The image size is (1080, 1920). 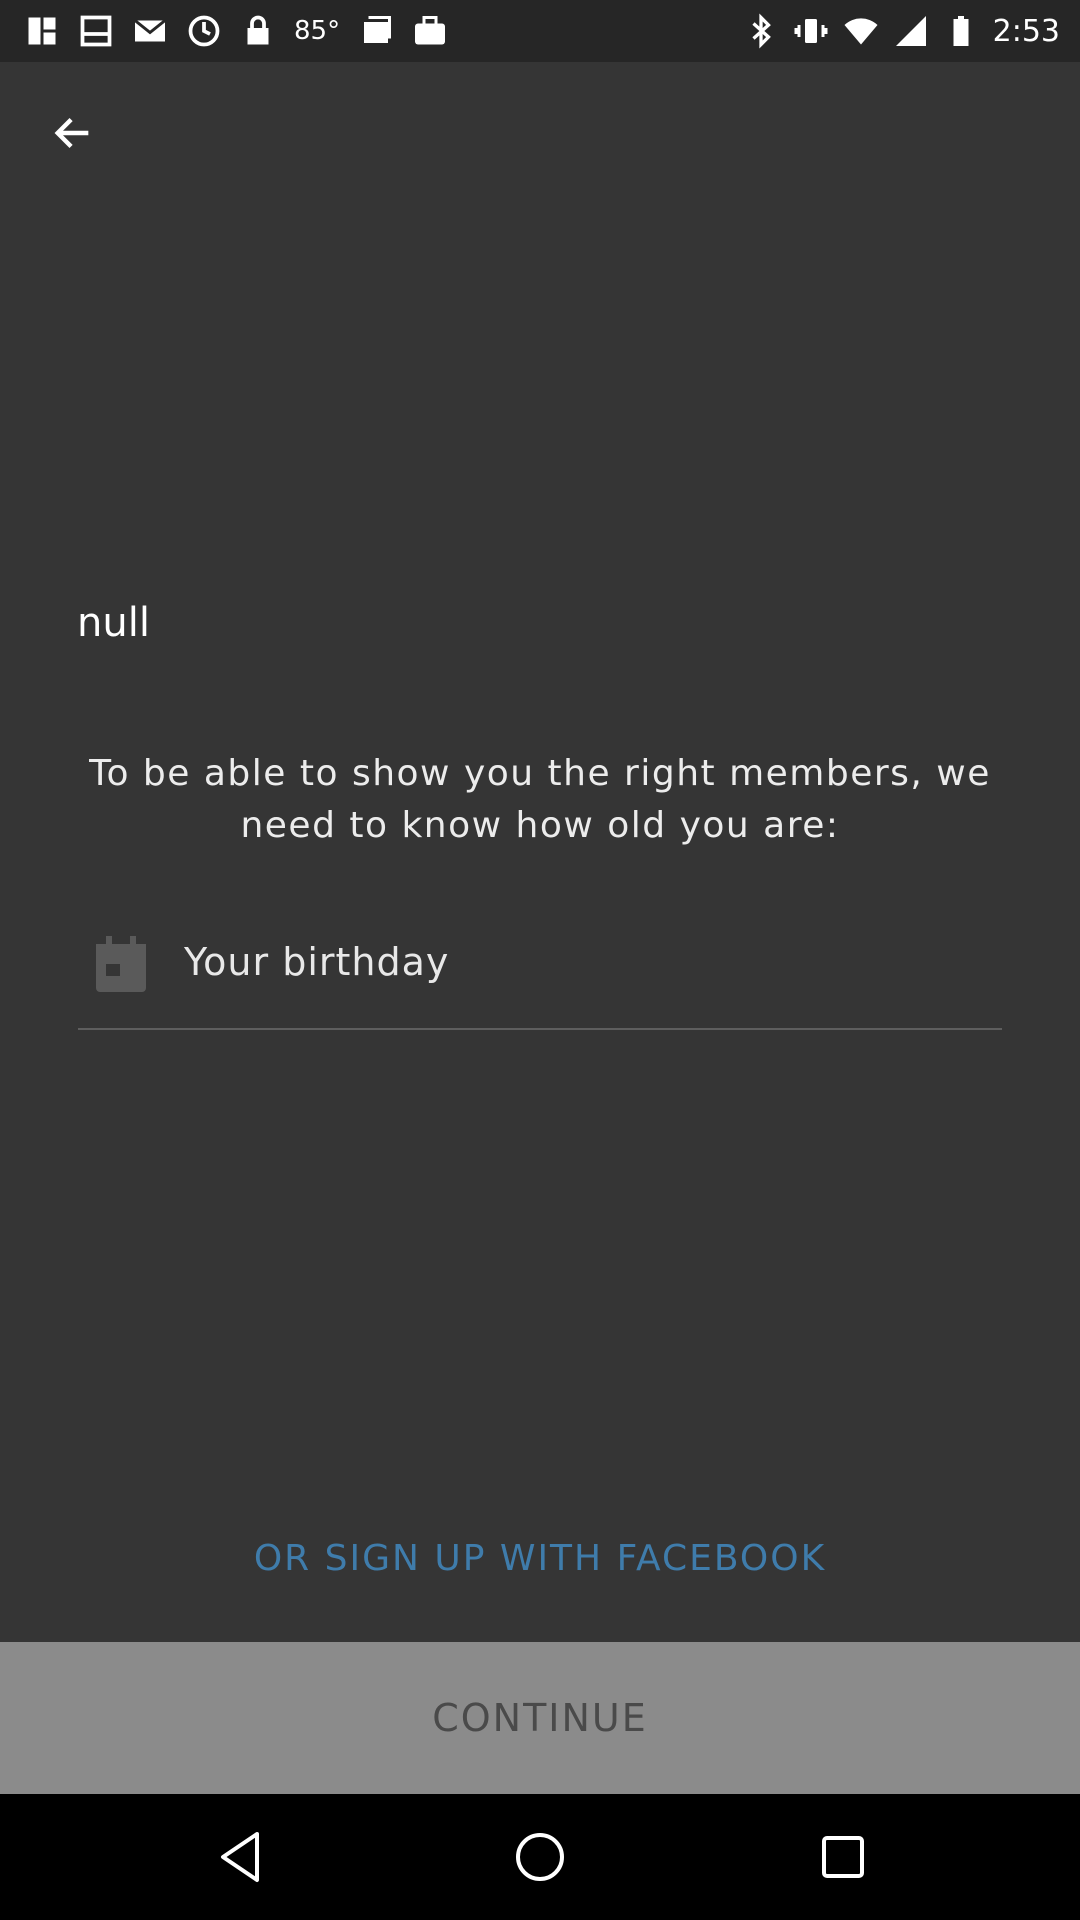 What do you see at coordinates (540, 31) in the screenshot?
I see `status-bar: 85° 2:53` at bounding box center [540, 31].